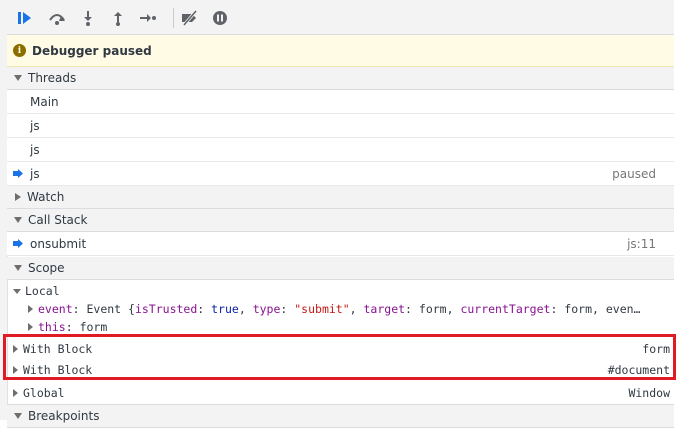  Describe the element at coordinates (52, 327) in the screenshot. I see `property-key: this` at that location.